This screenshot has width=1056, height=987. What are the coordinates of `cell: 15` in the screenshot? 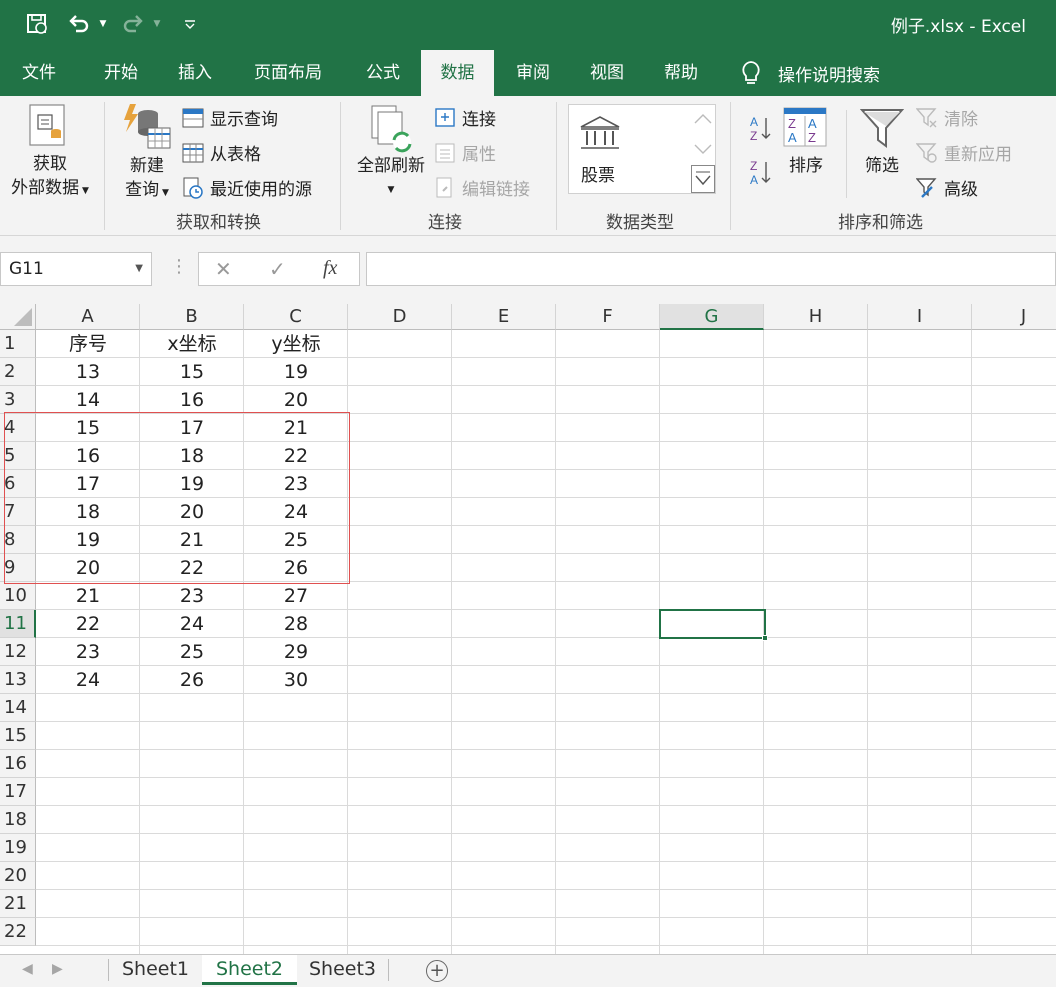 It's located at (192, 372).